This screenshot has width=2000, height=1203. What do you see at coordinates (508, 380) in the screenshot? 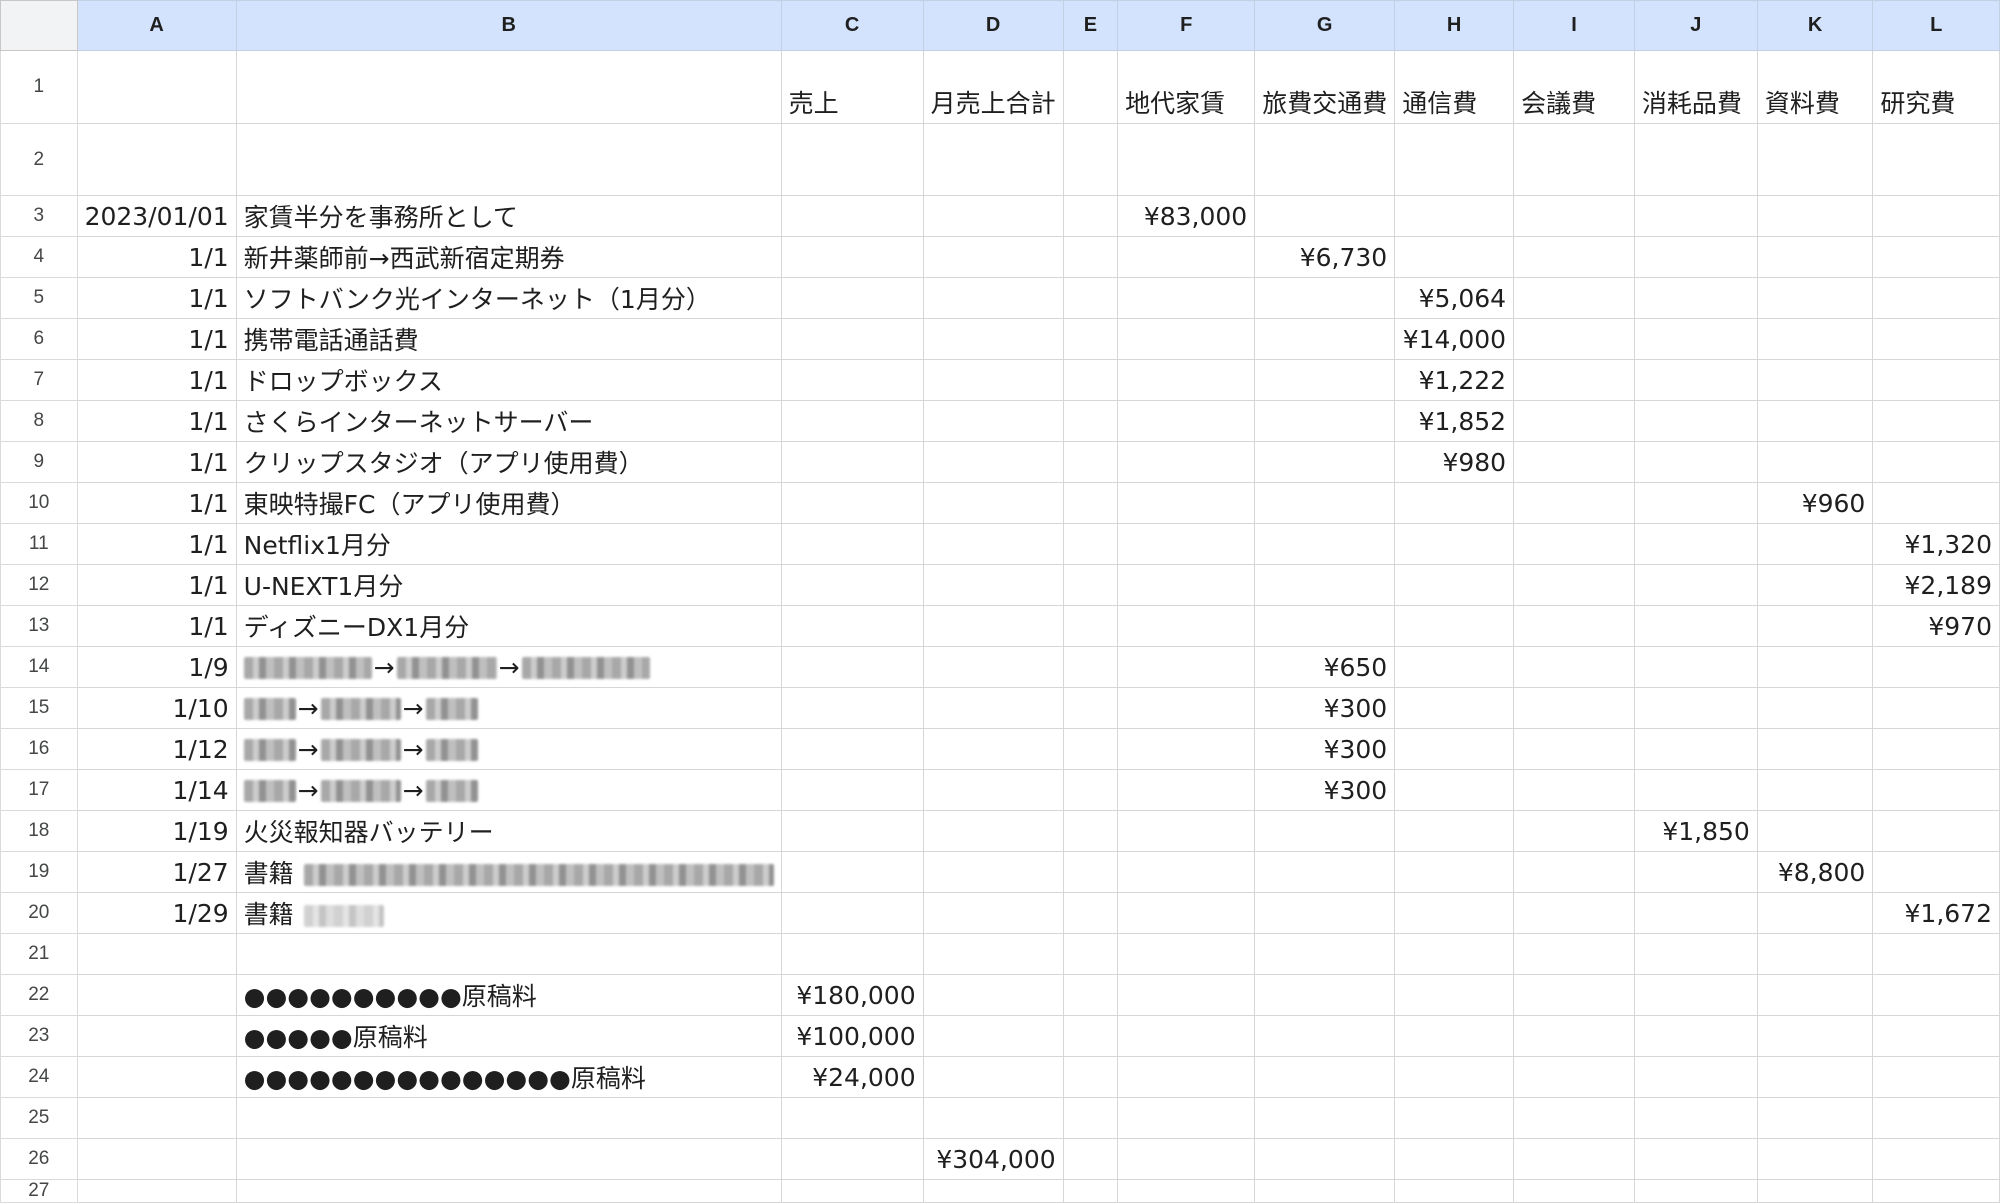
I see `cell-b: ドロップボックス` at bounding box center [508, 380].